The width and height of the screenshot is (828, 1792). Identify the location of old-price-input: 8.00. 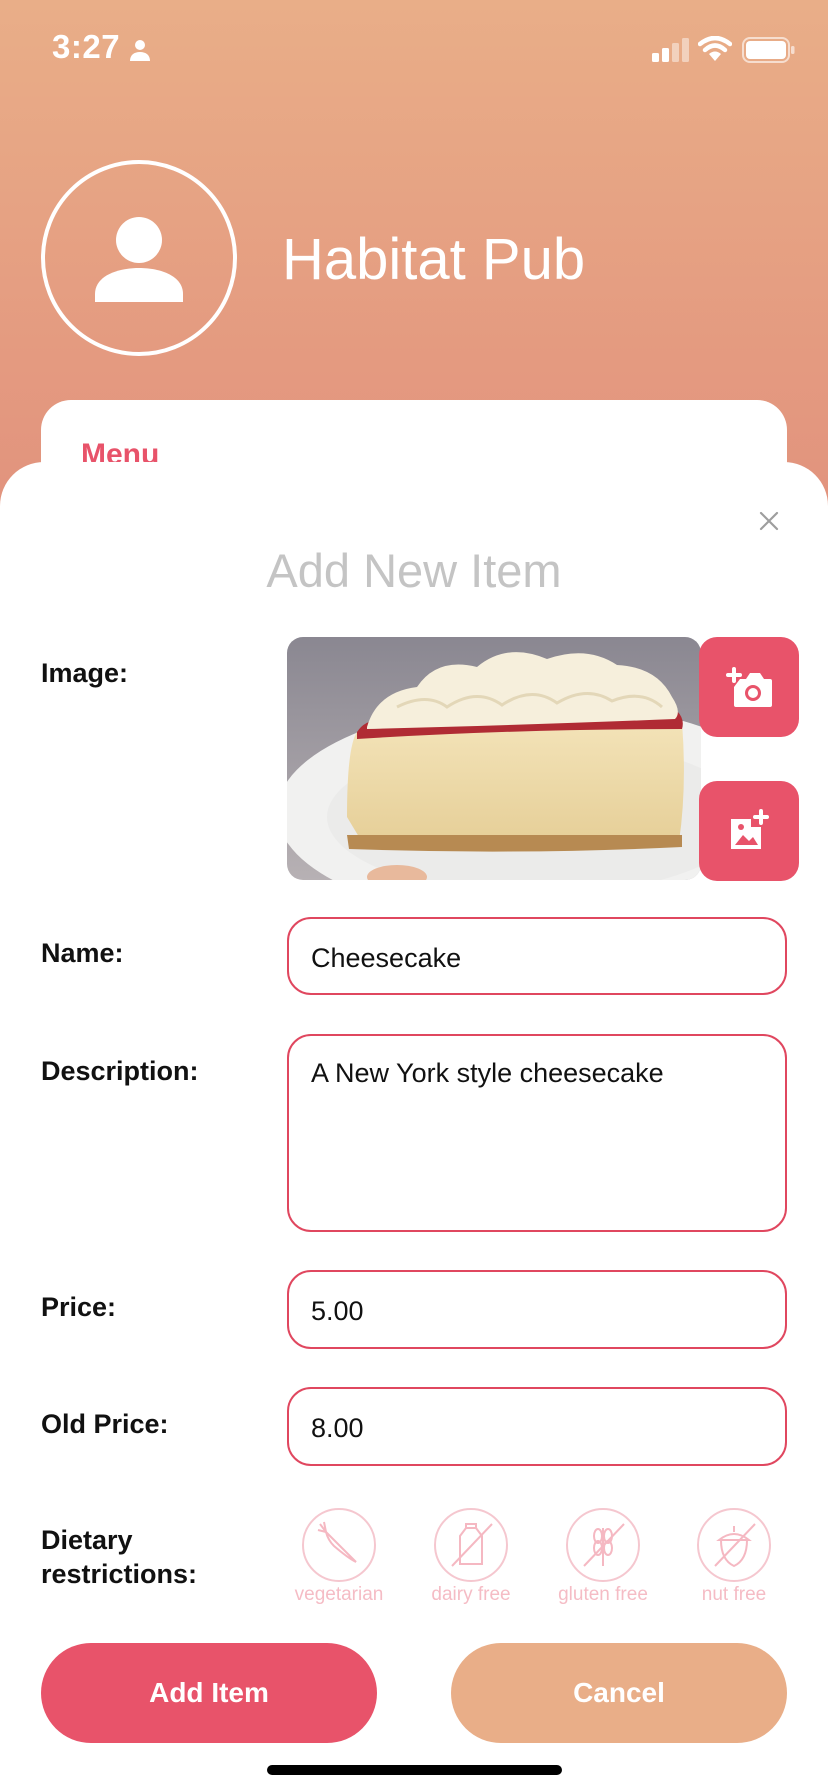
(537, 1426).